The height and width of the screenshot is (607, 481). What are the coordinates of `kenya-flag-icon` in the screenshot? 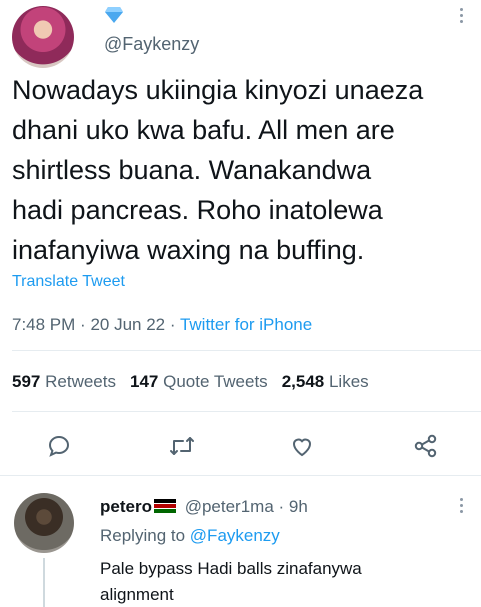 It's located at (164, 506).